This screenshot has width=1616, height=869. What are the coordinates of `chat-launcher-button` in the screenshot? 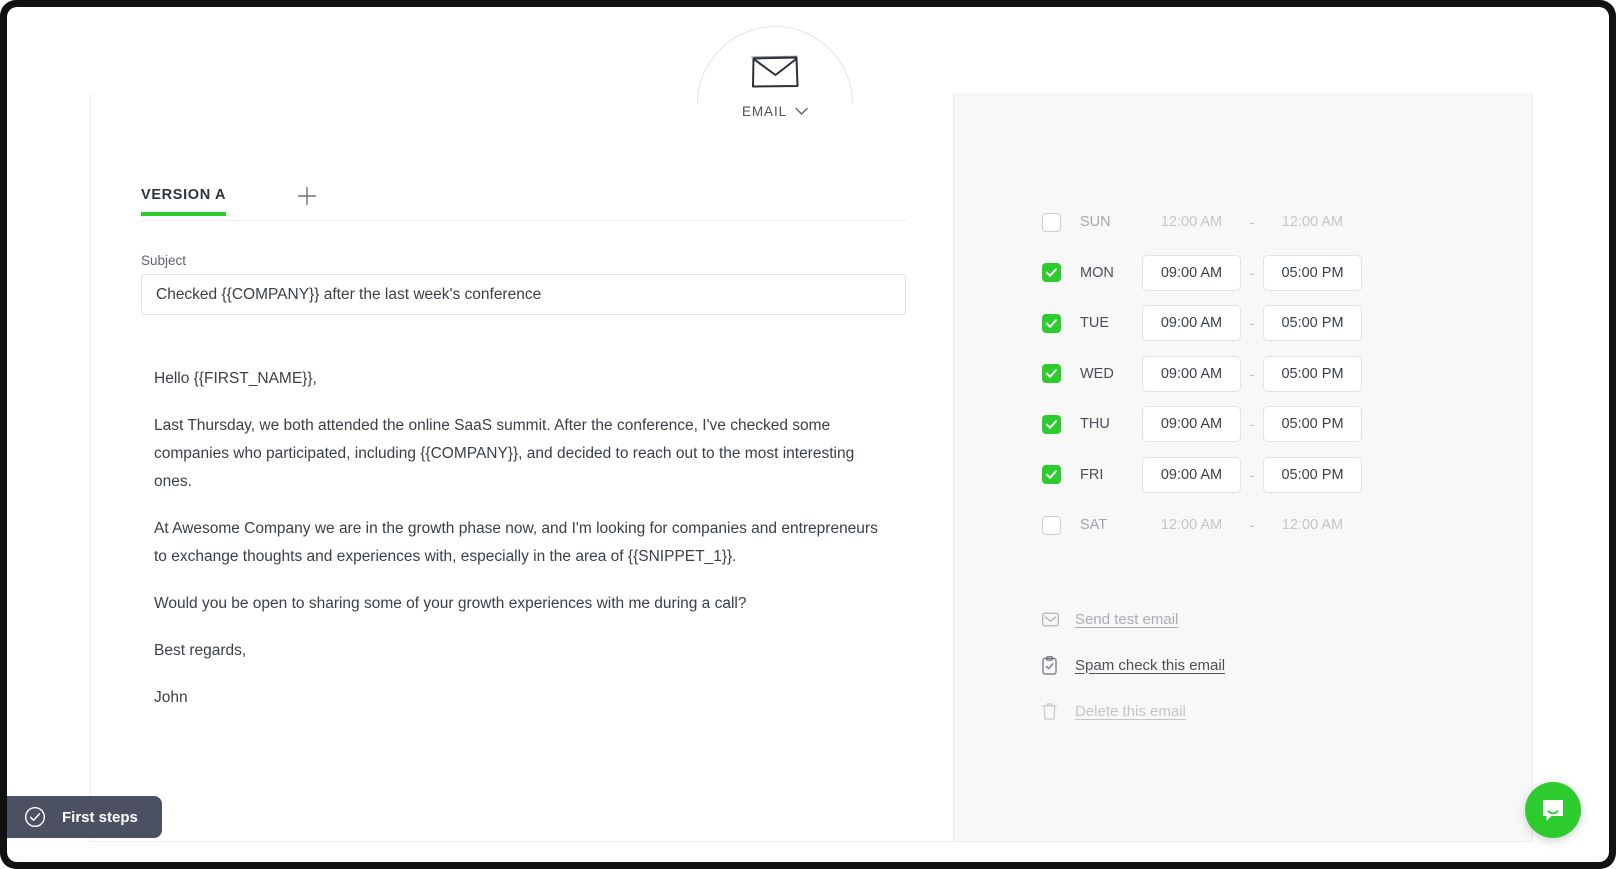 It's located at (1553, 810).